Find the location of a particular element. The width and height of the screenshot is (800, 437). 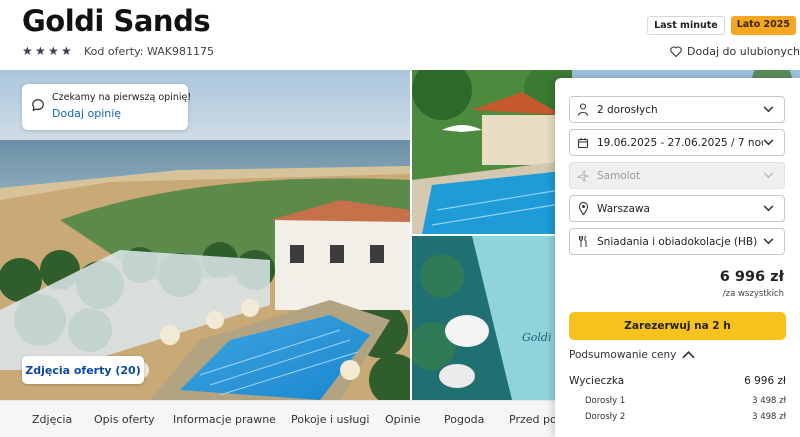

trip-price-row: Wycieczka 6 996 zł is located at coordinates (677, 381).